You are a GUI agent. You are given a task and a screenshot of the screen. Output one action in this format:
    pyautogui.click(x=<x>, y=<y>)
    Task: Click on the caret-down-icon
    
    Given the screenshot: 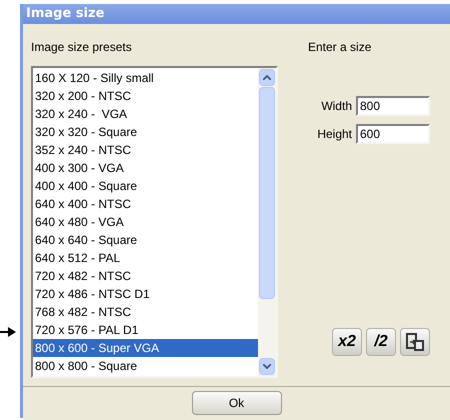 What is the action you would take?
    pyautogui.click(x=267, y=366)
    